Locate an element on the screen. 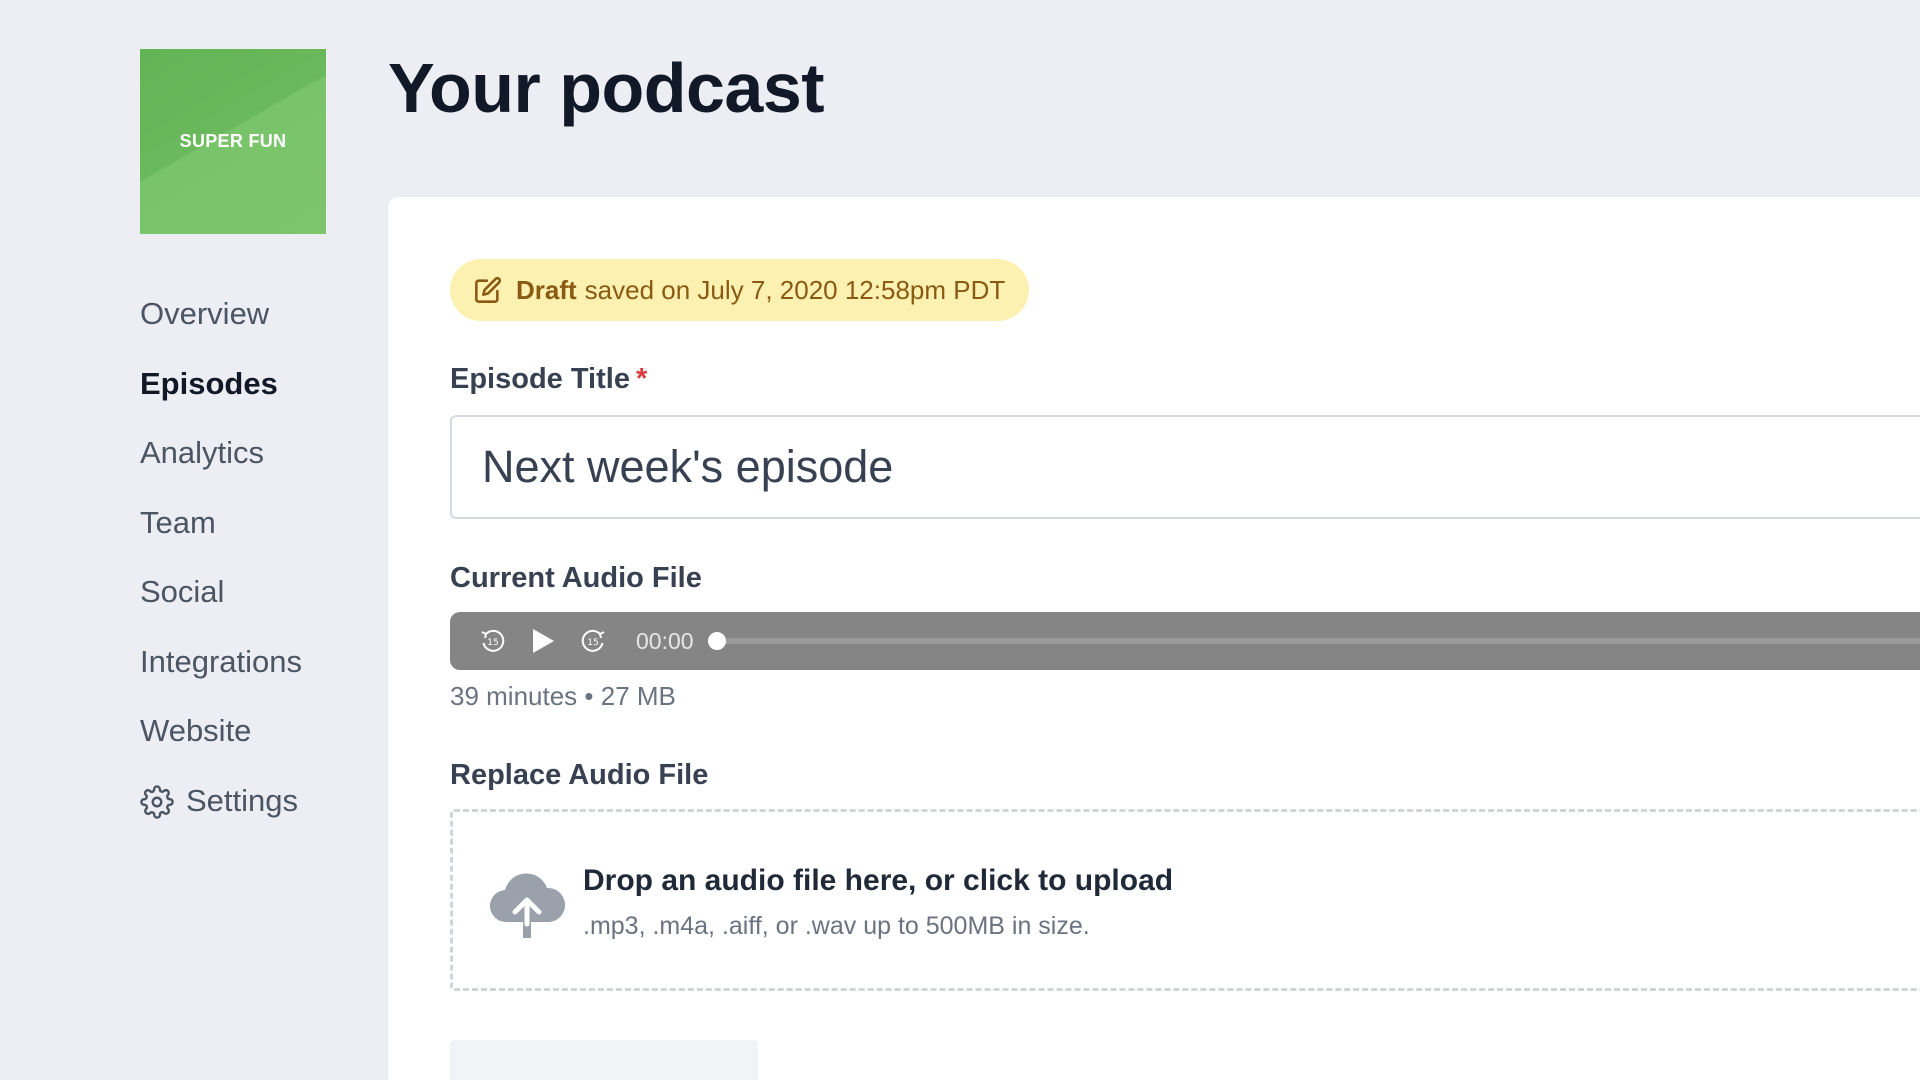 The image size is (1920, 1080). draft-status-badge: Draft saved on July 7, 2020 12:58pm PDT is located at coordinates (740, 290).